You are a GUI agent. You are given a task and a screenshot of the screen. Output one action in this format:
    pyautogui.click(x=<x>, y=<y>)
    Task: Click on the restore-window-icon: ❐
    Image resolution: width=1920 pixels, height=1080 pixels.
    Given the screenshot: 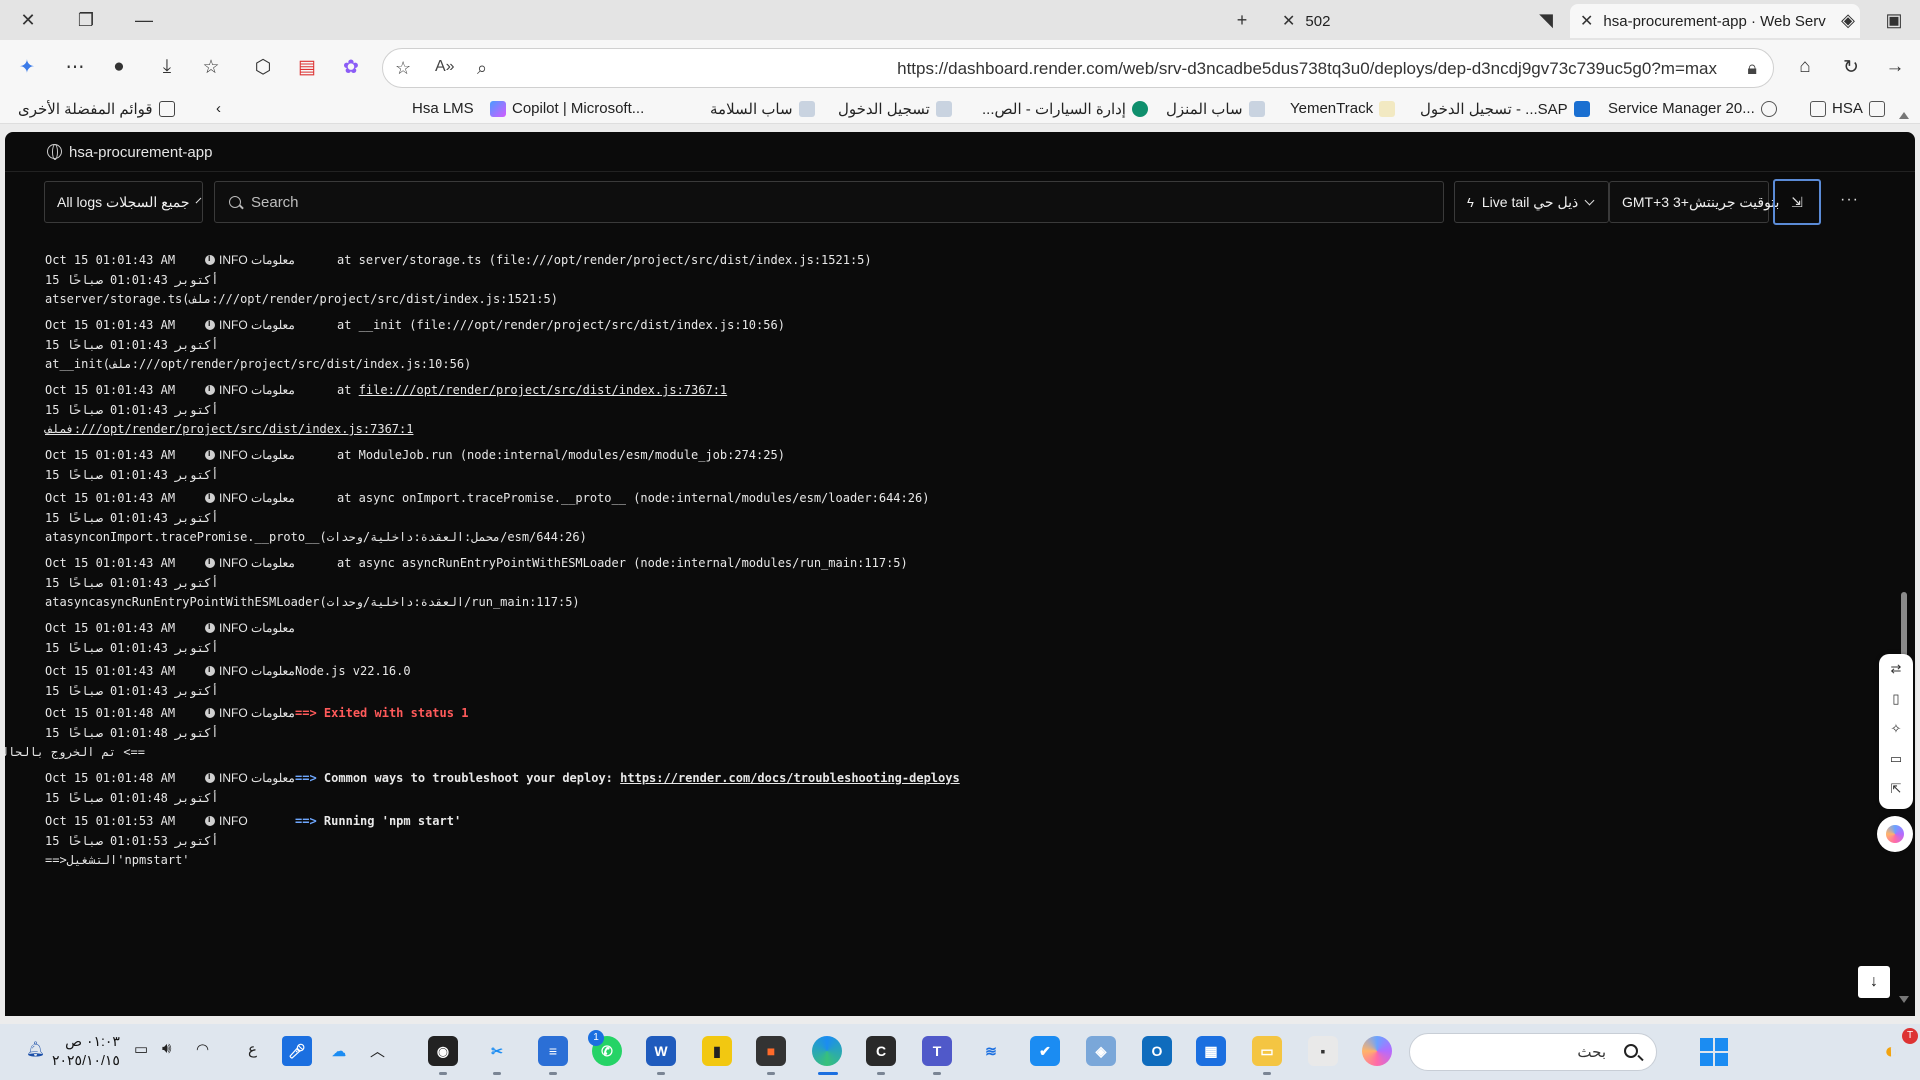 What is the action you would take?
    pyautogui.click(x=86, y=20)
    